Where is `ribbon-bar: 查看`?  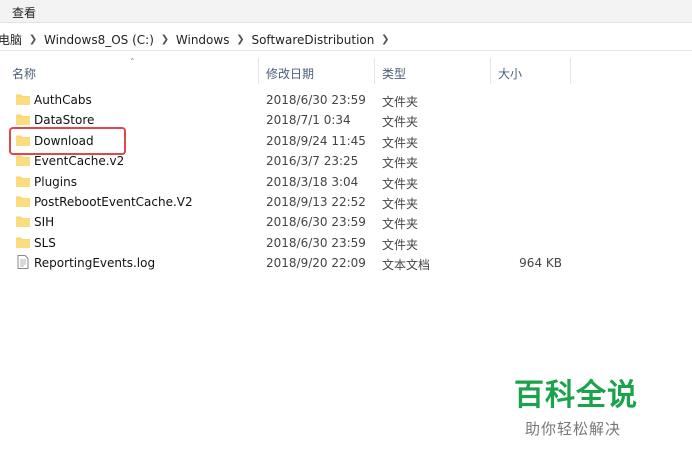 ribbon-bar: 查看 is located at coordinates (346, 11).